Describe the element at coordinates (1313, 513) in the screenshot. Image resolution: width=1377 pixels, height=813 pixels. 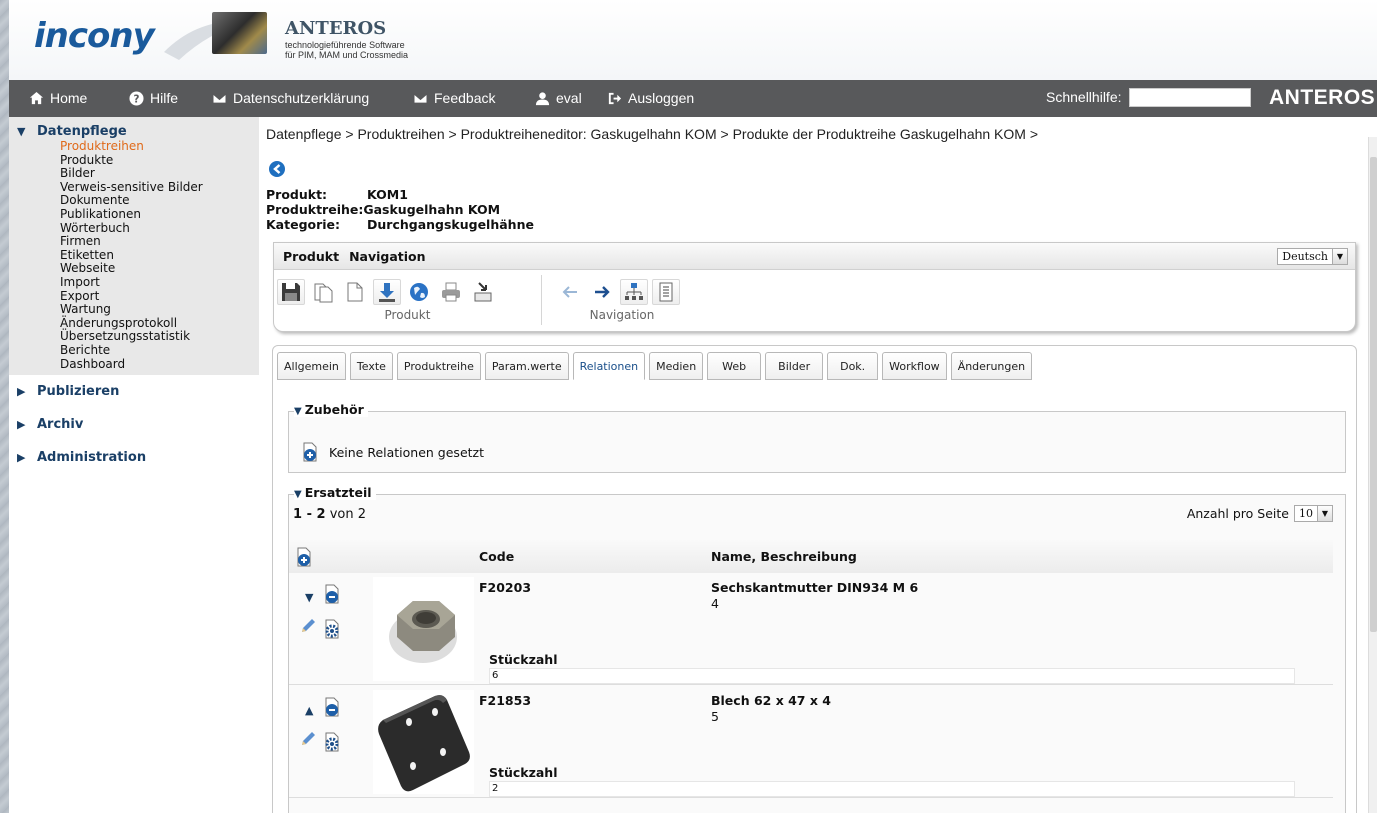
I see `per-page-select: 10 ▼` at that location.